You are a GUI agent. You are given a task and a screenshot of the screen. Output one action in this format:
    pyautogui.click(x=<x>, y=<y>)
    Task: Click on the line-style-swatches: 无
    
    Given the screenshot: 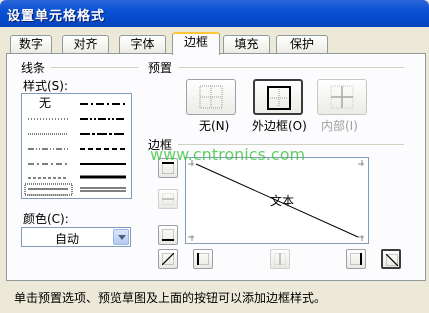 What is the action you would take?
    pyautogui.click(x=75, y=146)
    